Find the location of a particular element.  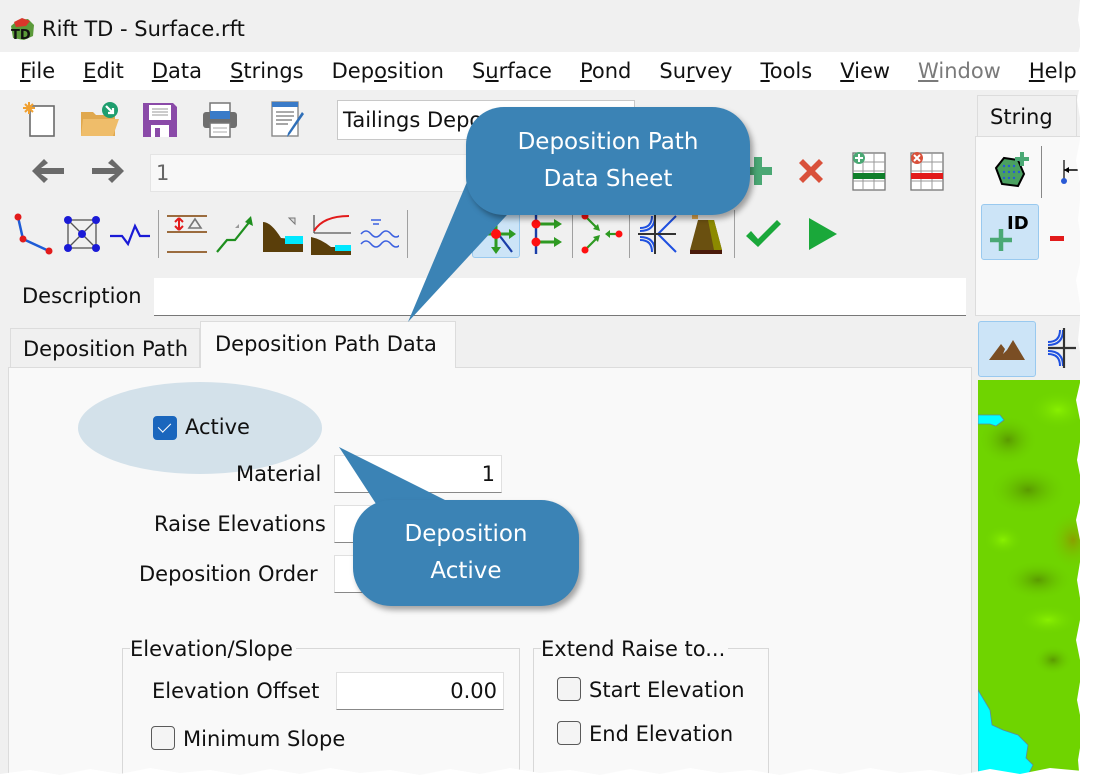

elevation-slope-title: Elevation/Slope is located at coordinates (213, 649).